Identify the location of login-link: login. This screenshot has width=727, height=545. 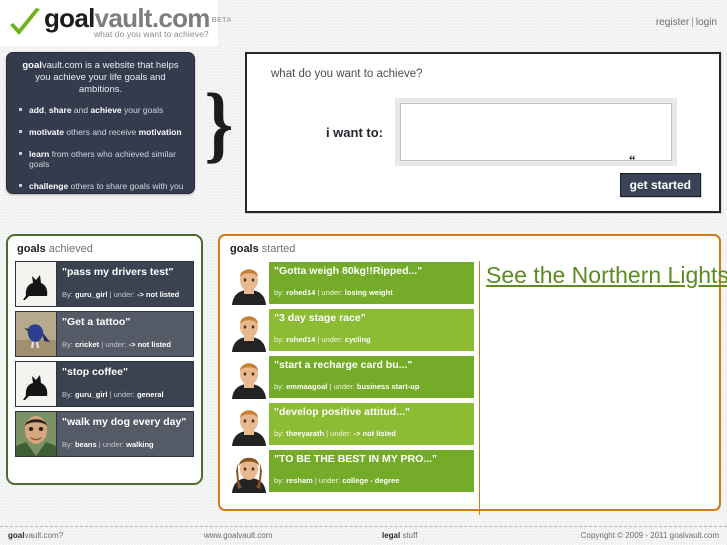
(706, 22).